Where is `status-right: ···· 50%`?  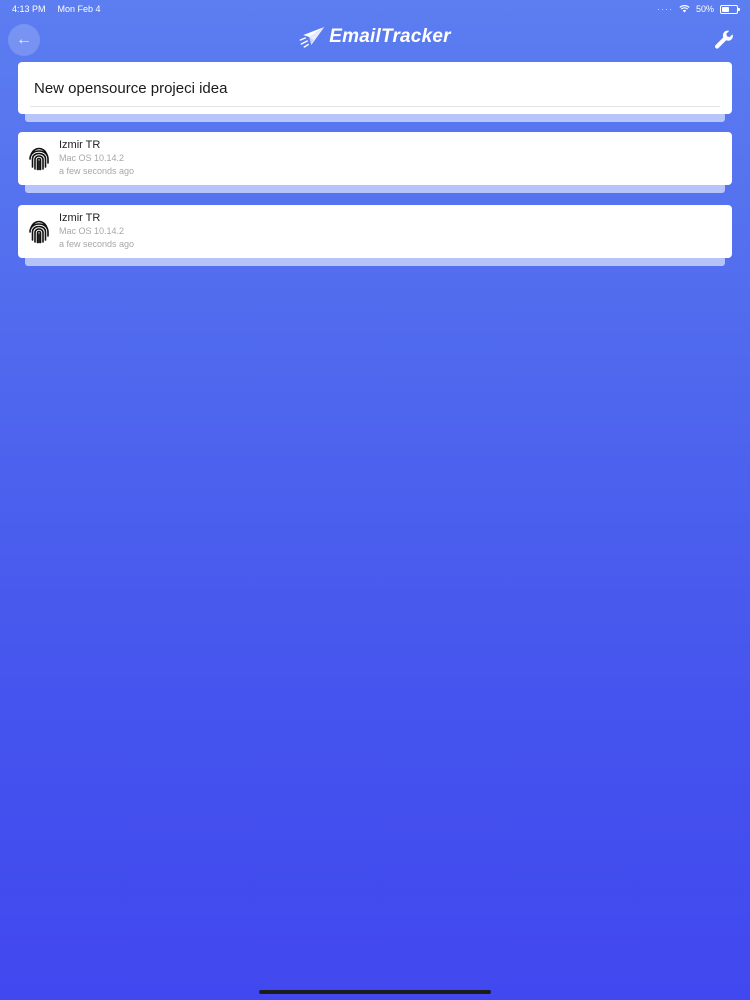 status-right: ···· 50% is located at coordinates (698, 9).